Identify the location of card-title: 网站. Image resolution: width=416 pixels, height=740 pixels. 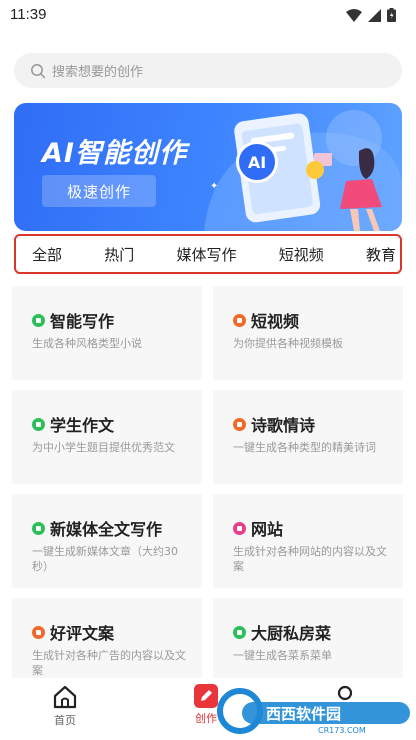
(267, 529).